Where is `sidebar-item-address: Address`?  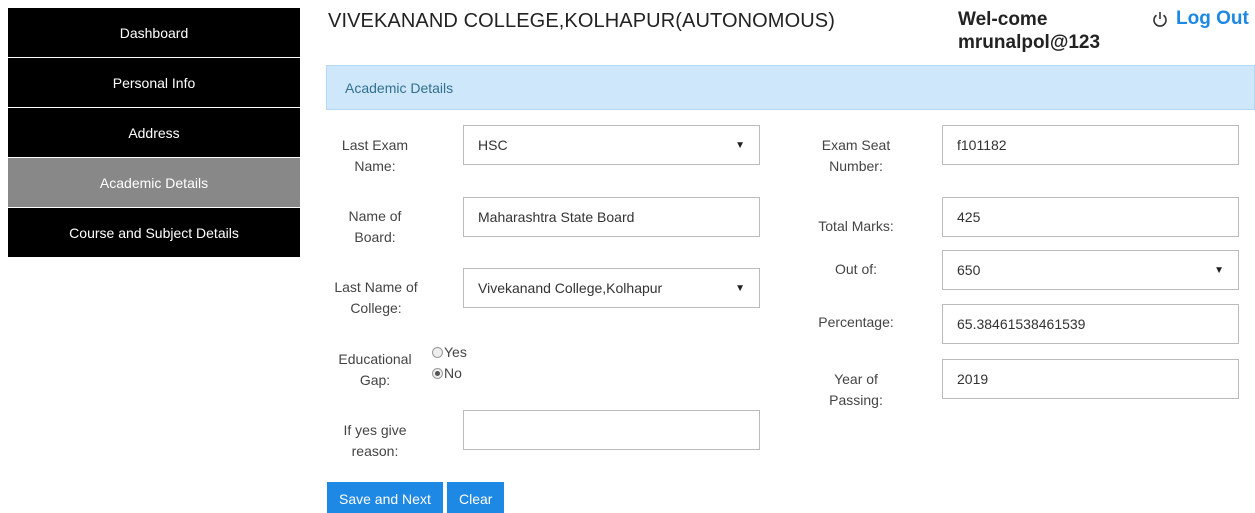 sidebar-item-address: Address is located at coordinates (154, 133).